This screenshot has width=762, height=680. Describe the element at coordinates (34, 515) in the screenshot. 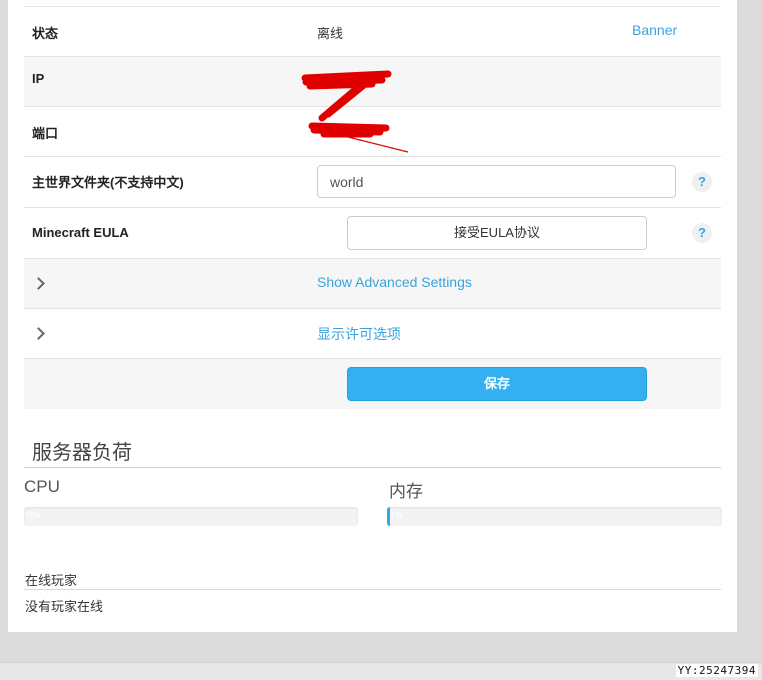

I see `cpu-progress-text: 0%` at that location.